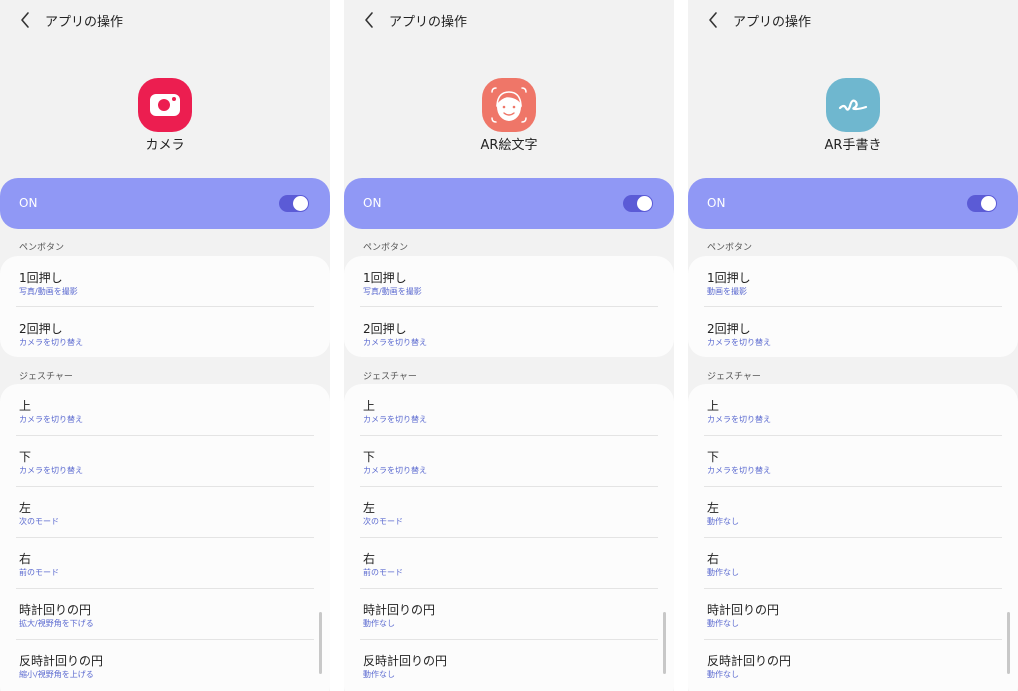 The width and height of the screenshot is (1018, 691). What do you see at coordinates (165, 145) in the screenshot?
I see `app-name: カメラ` at bounding box center [165, 145].